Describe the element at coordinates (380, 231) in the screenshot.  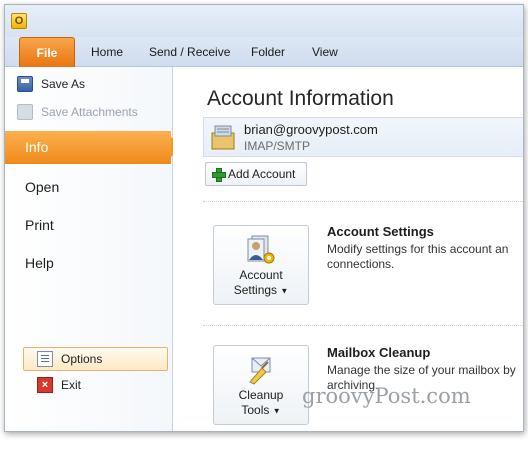
I see `account-settings-title: Account Settings` at that location.